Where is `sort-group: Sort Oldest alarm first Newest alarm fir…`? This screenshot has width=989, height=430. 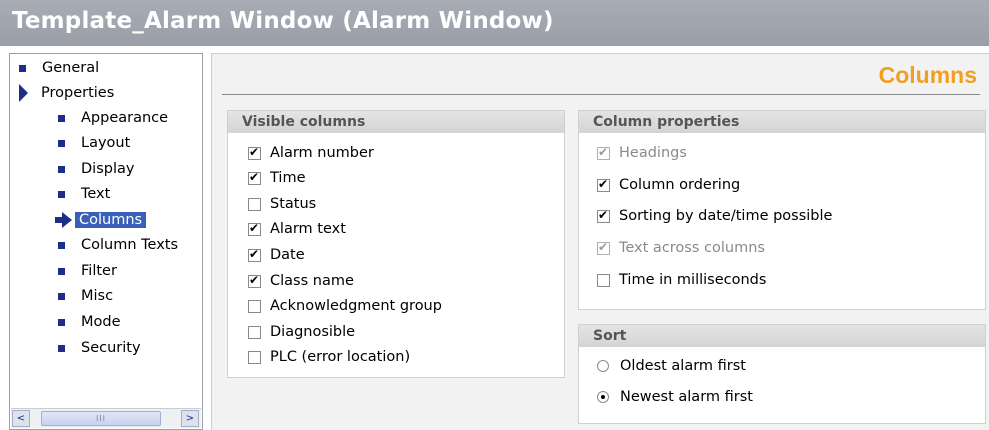
sort-group: Sort Oldest alarm first Newest alarm fir… is located at coordinates (782, 374).